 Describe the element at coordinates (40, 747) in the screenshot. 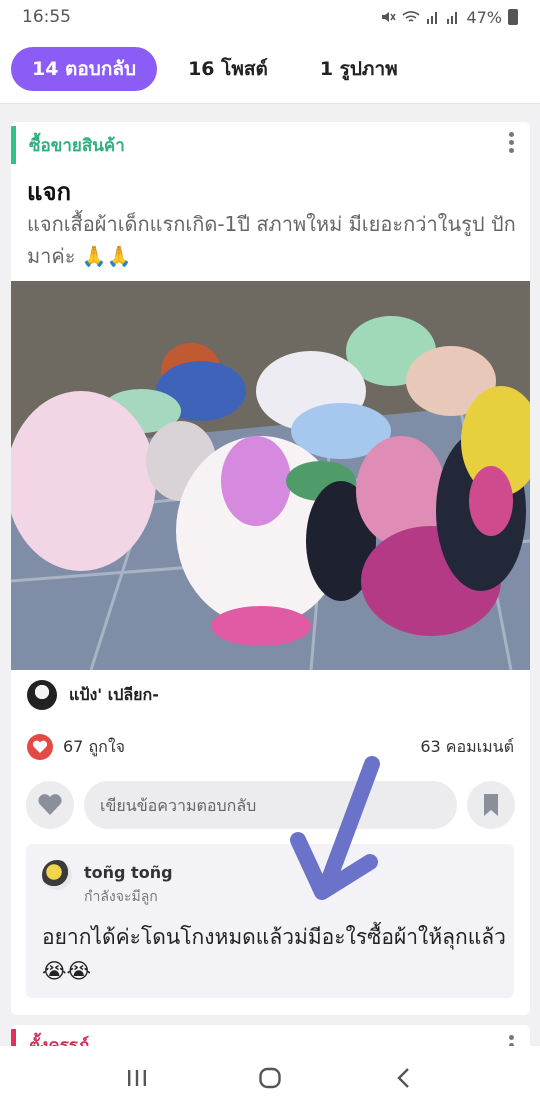

I see `heart-icon` at that location.